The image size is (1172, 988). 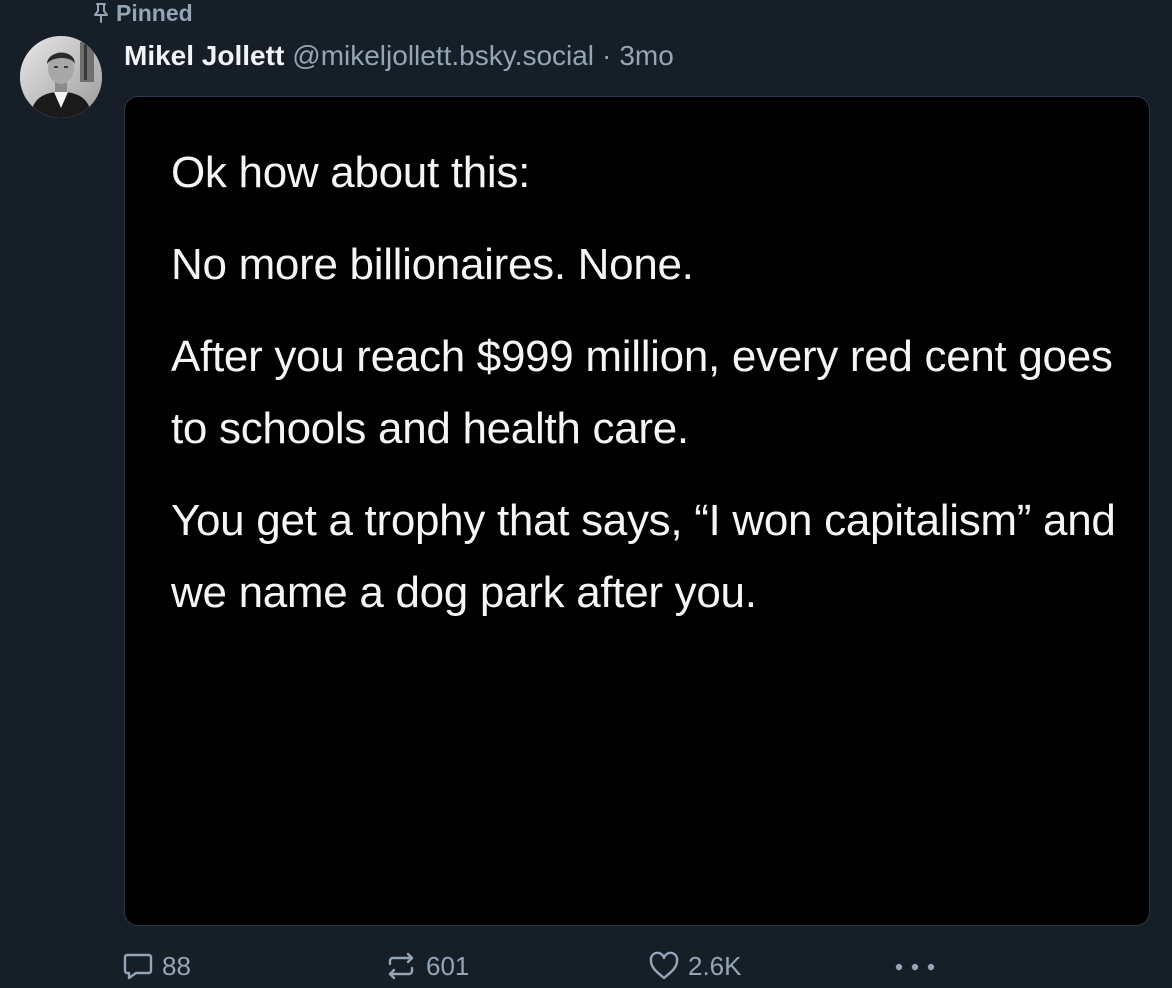 I want to click on reply-bubble-icon, so click(x=138, y=966).